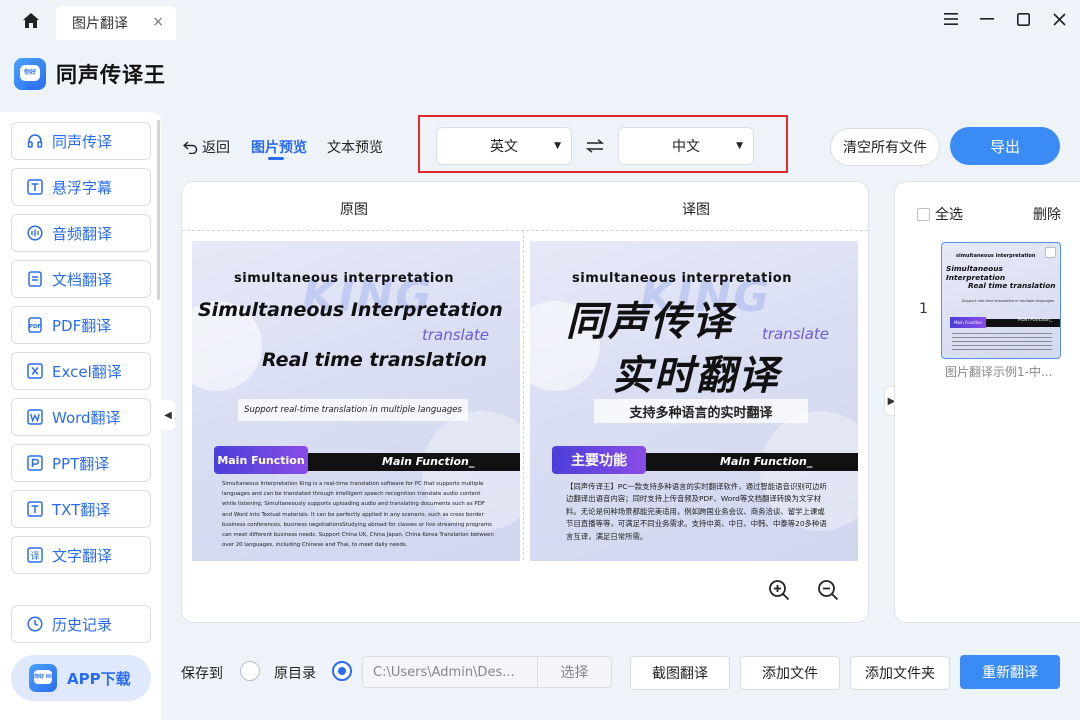  I want to click on menu-button, so click(951, 19).